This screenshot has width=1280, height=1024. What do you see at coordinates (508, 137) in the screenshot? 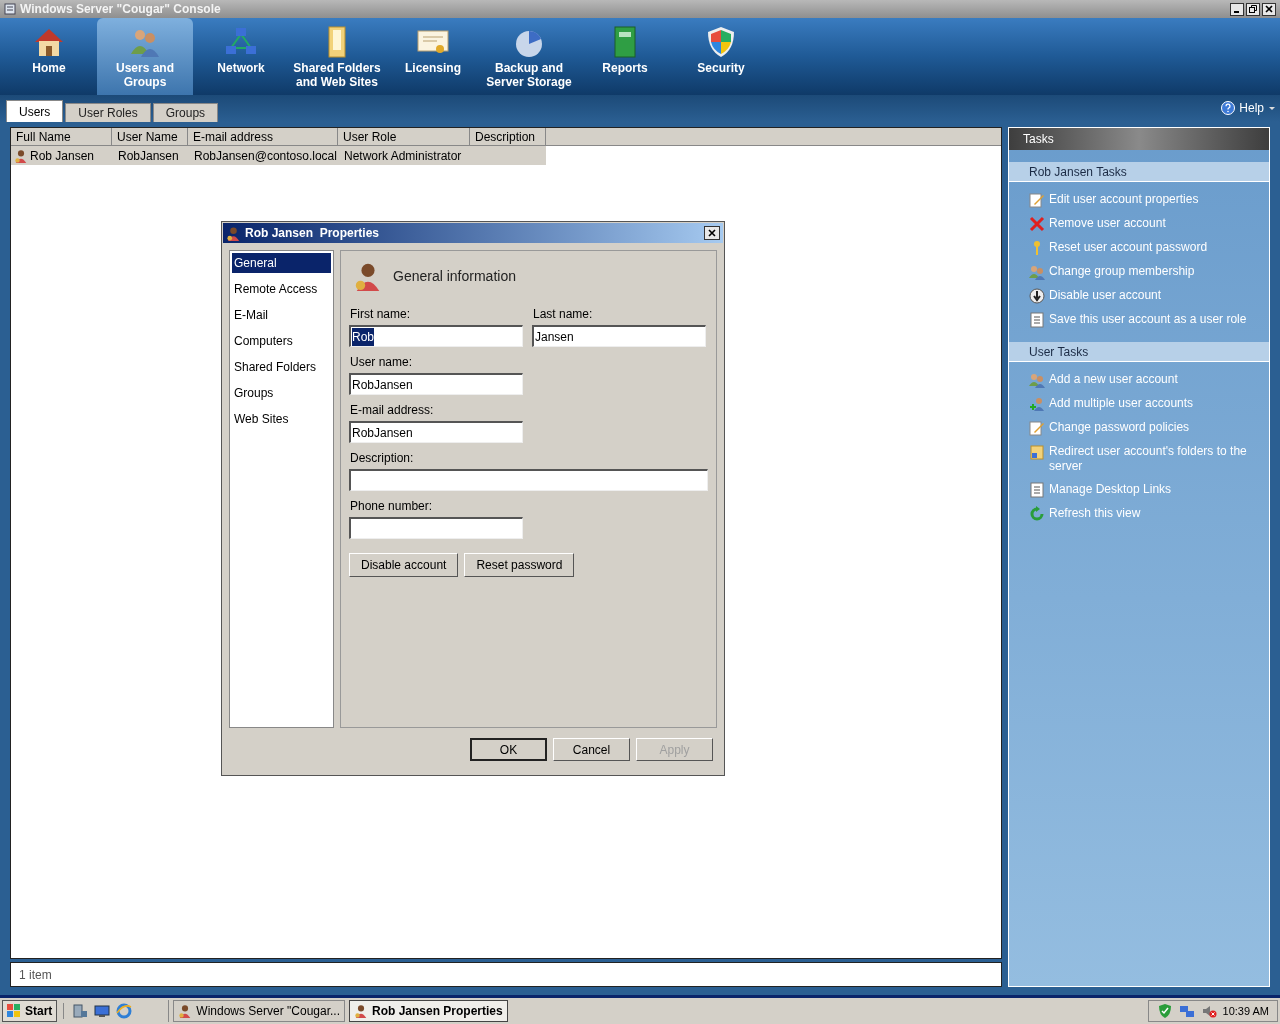
I see `column-header: Description` at bounding box center [508, 137].